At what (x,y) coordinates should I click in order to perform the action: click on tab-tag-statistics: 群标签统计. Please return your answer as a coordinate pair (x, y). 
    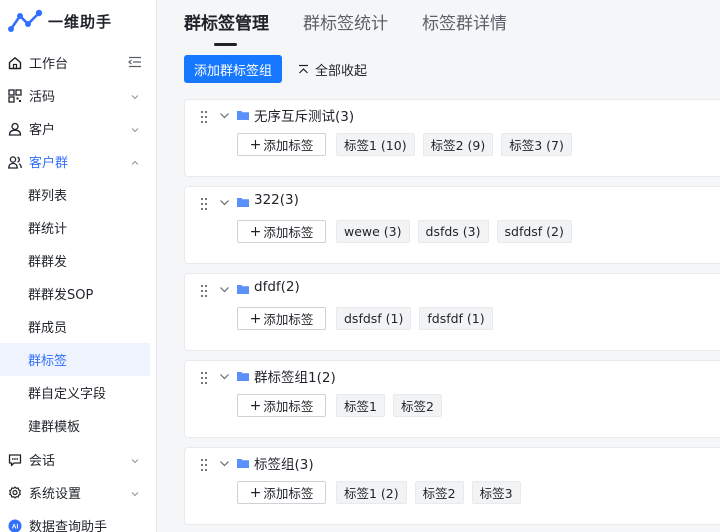
    Looking at the image, I should click on (345, 29).